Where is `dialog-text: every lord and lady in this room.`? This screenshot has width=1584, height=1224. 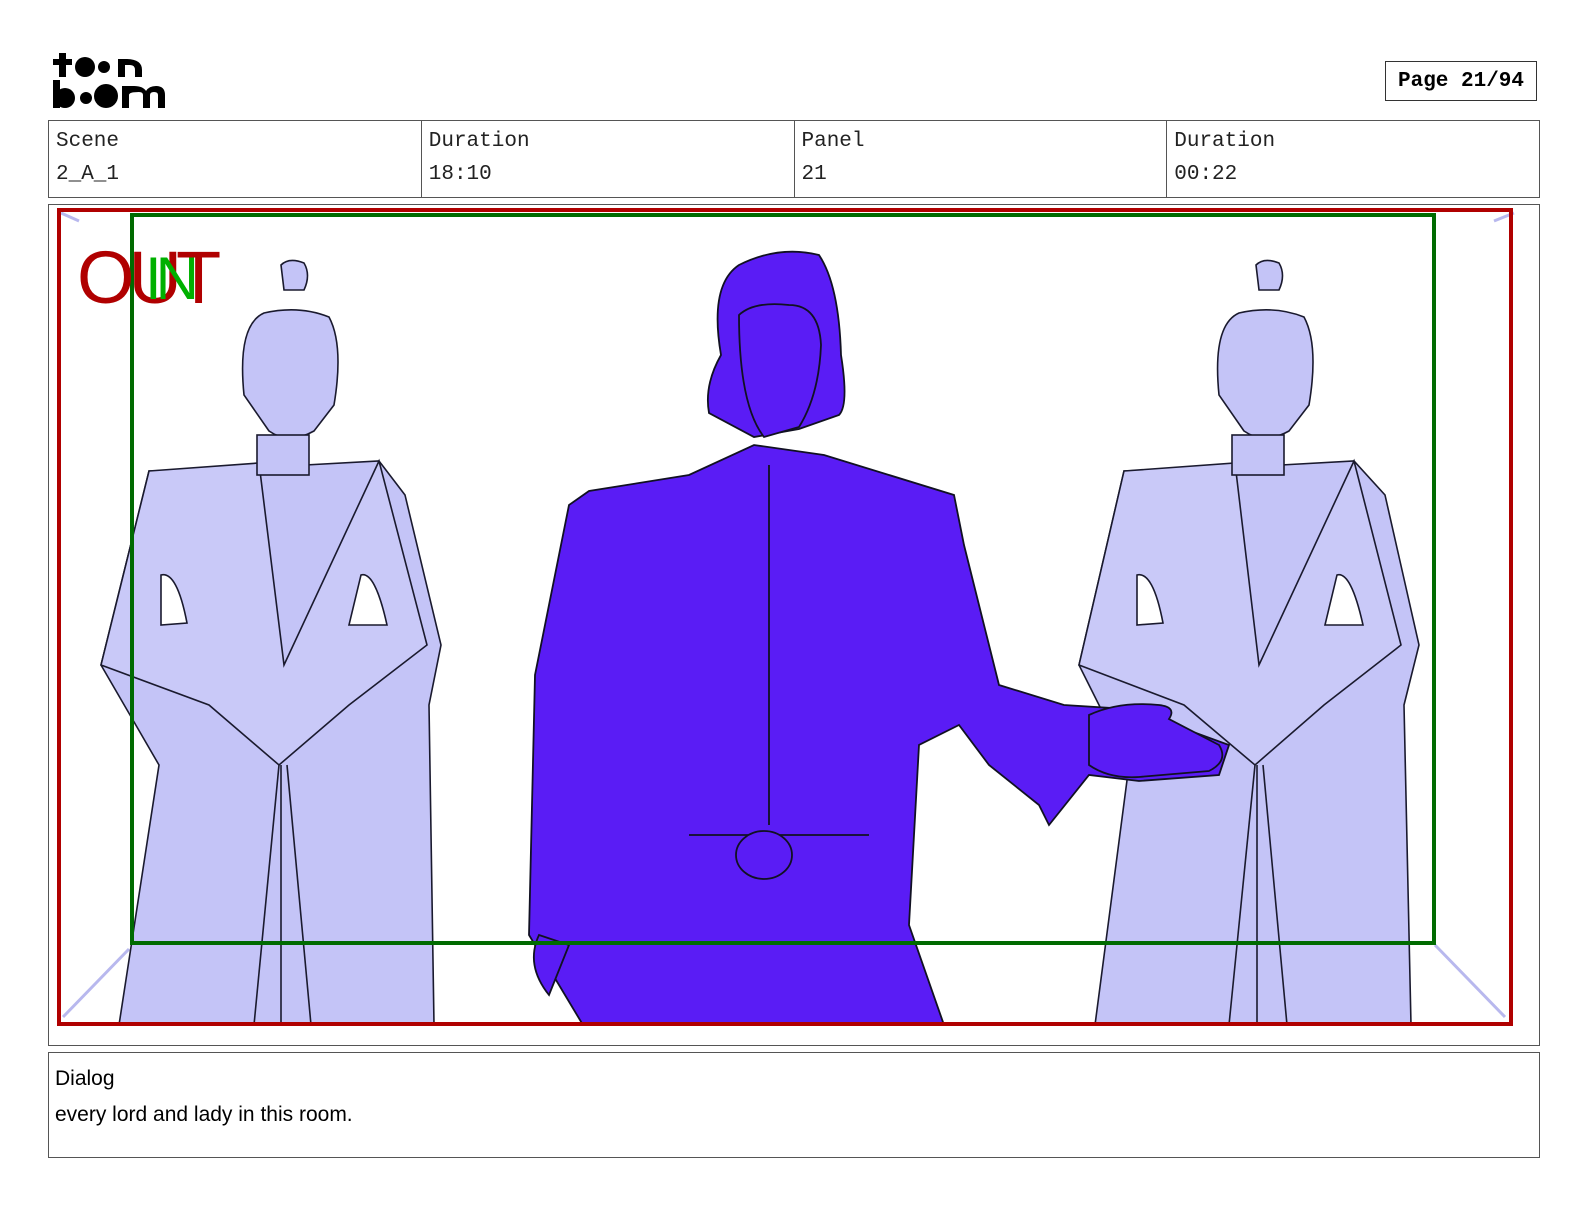 dialog-text: every lord and lady in this room. is located at coordinates (204, 1114).